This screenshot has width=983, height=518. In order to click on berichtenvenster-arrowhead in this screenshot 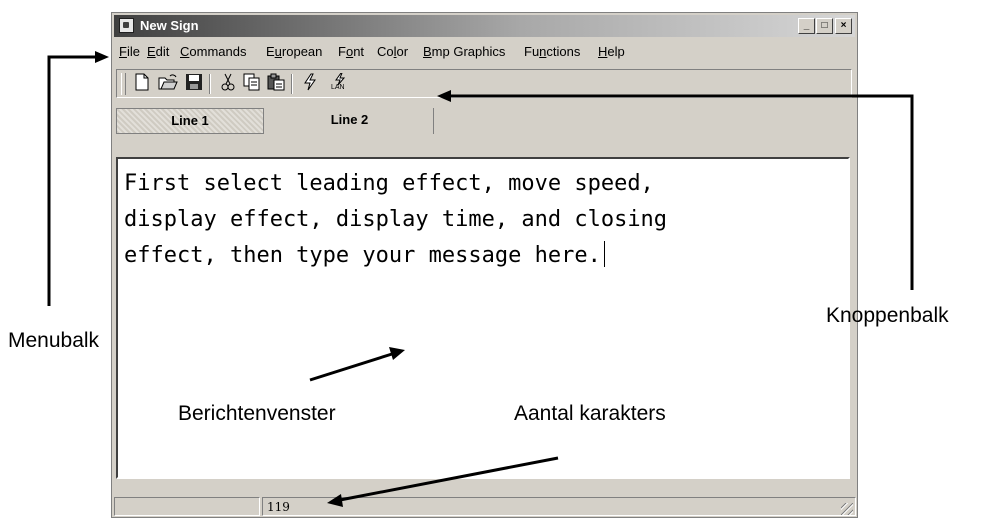, I will do `click(397, 353)`.